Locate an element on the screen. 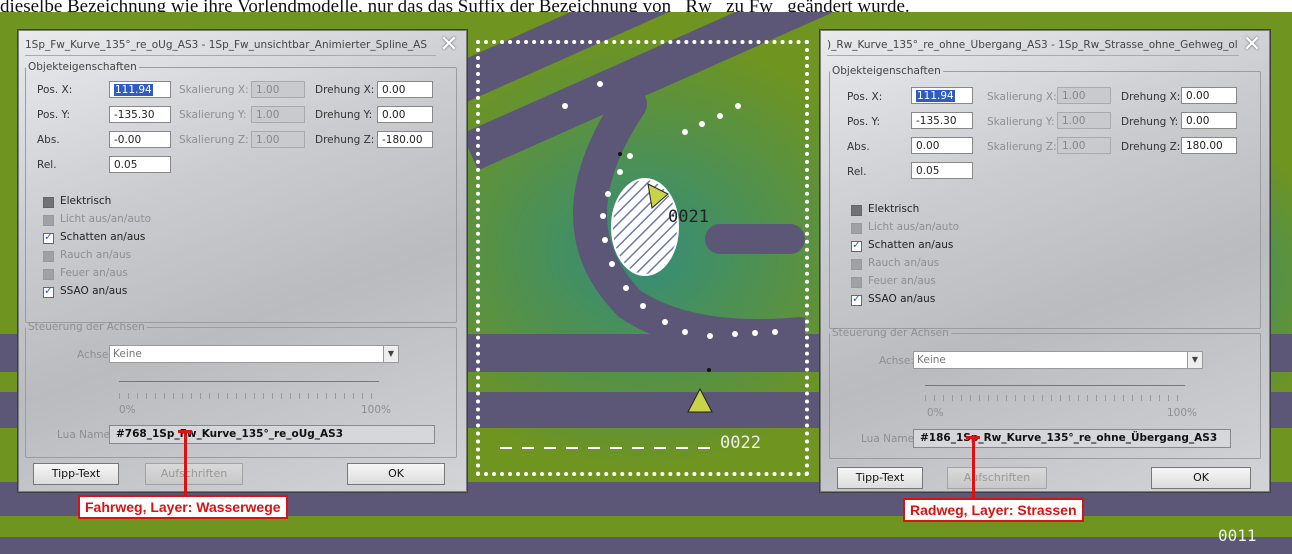  scale-x-label: Skalierung X: is located at coordinates (214, 90).